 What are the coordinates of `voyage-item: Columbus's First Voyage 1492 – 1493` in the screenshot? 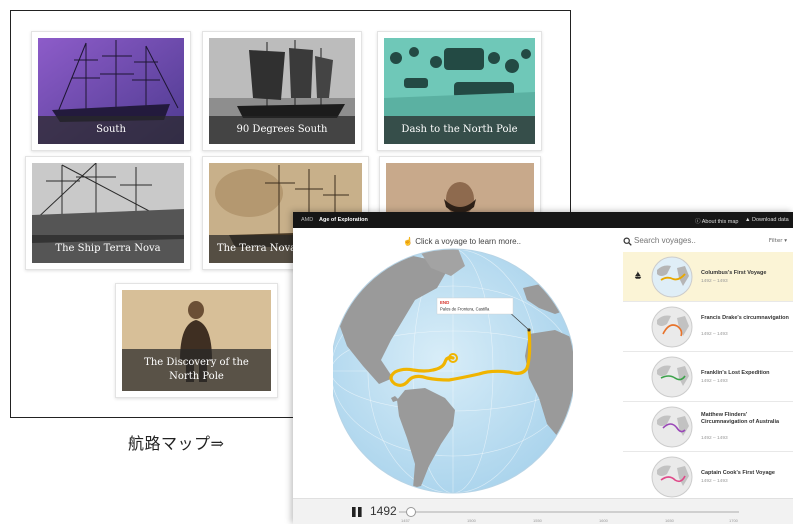 It's located at (708, 277).